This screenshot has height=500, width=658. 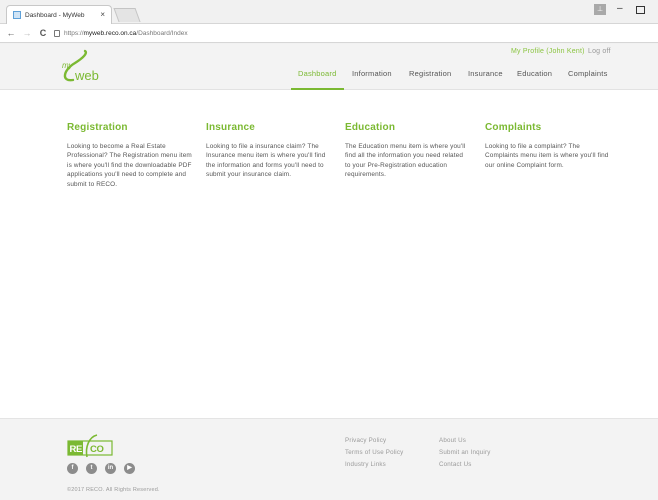 What do you see at coordinates (365, 464) in the screenshot?
I see `industry-links-link: Industry Links` at bounding box center [365, 464].